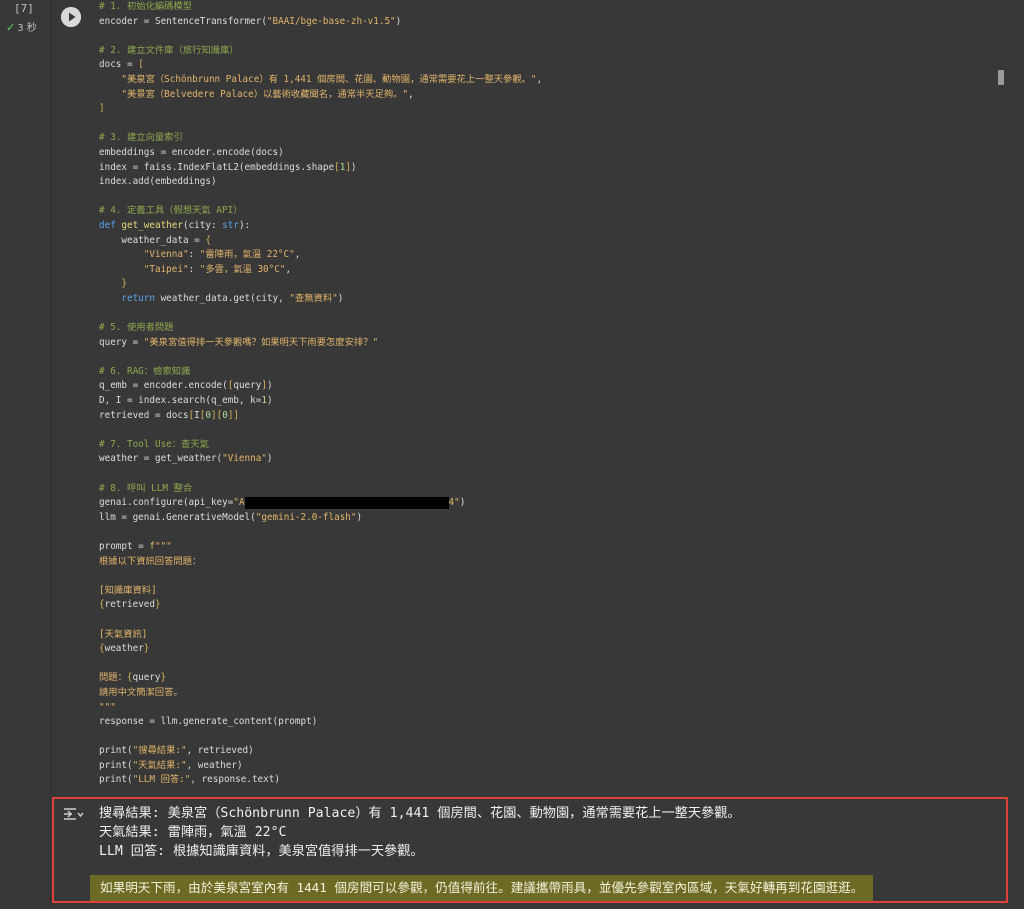  I want to click on code-token: , response.text), so click(235, 780).